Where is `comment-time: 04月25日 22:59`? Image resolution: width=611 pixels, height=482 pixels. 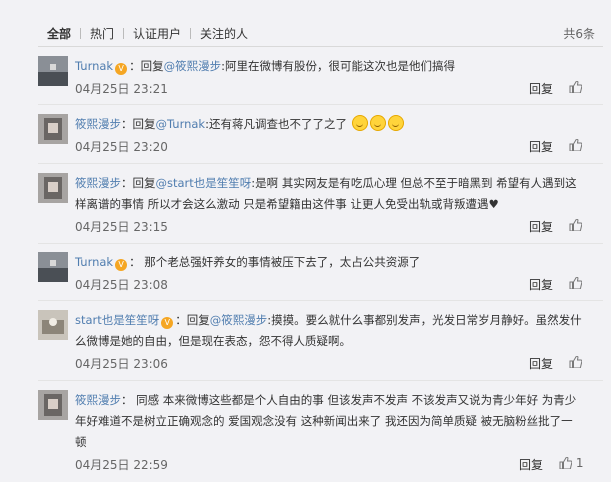
comment-time: 04月25日 22:59 is located at coordinates (121, 465).